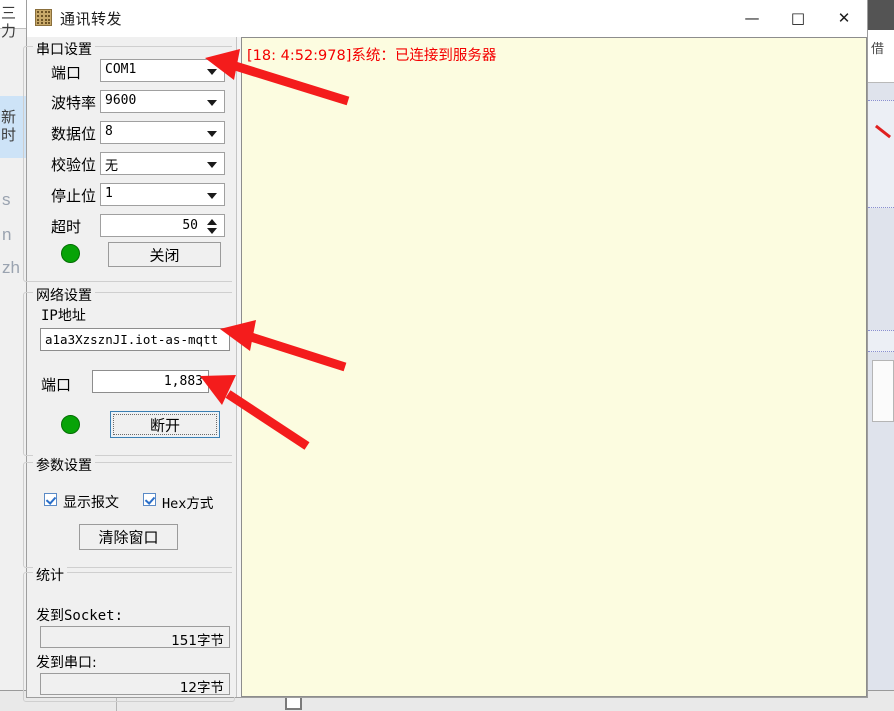  I want to click on network-disconnect-button: 断开, so click(165, 424).